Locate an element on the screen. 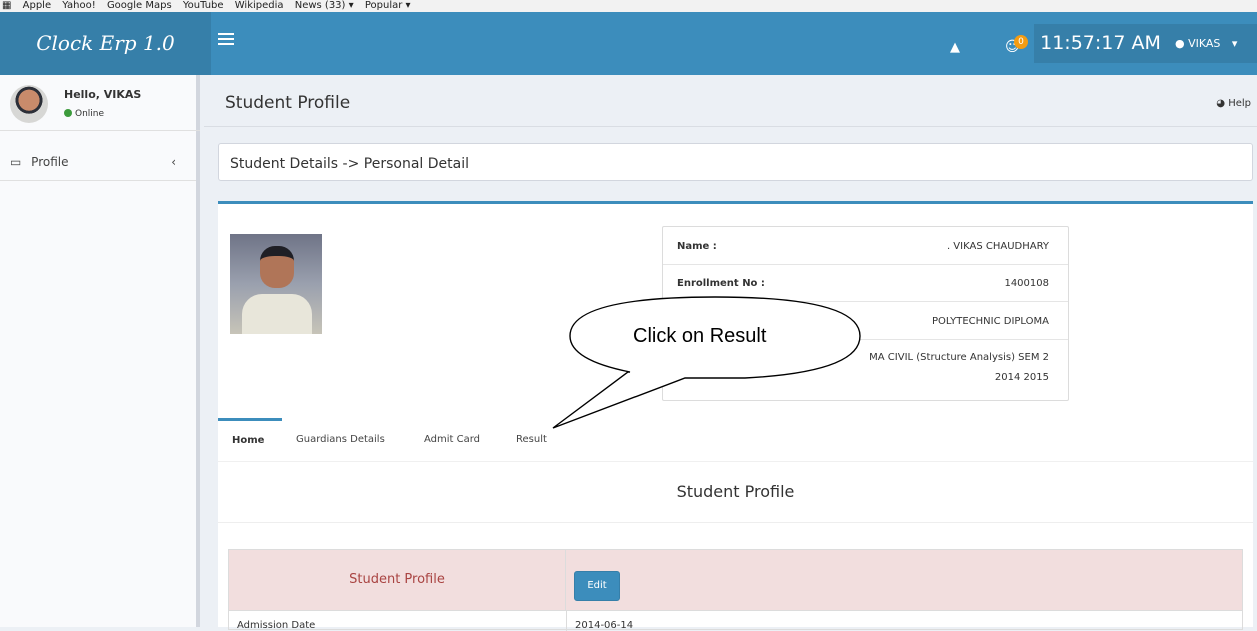 The image size is (1257, 631). info-row-name: Name : . VIKAS CHAUDHARY is located at coordinates (865, 246).